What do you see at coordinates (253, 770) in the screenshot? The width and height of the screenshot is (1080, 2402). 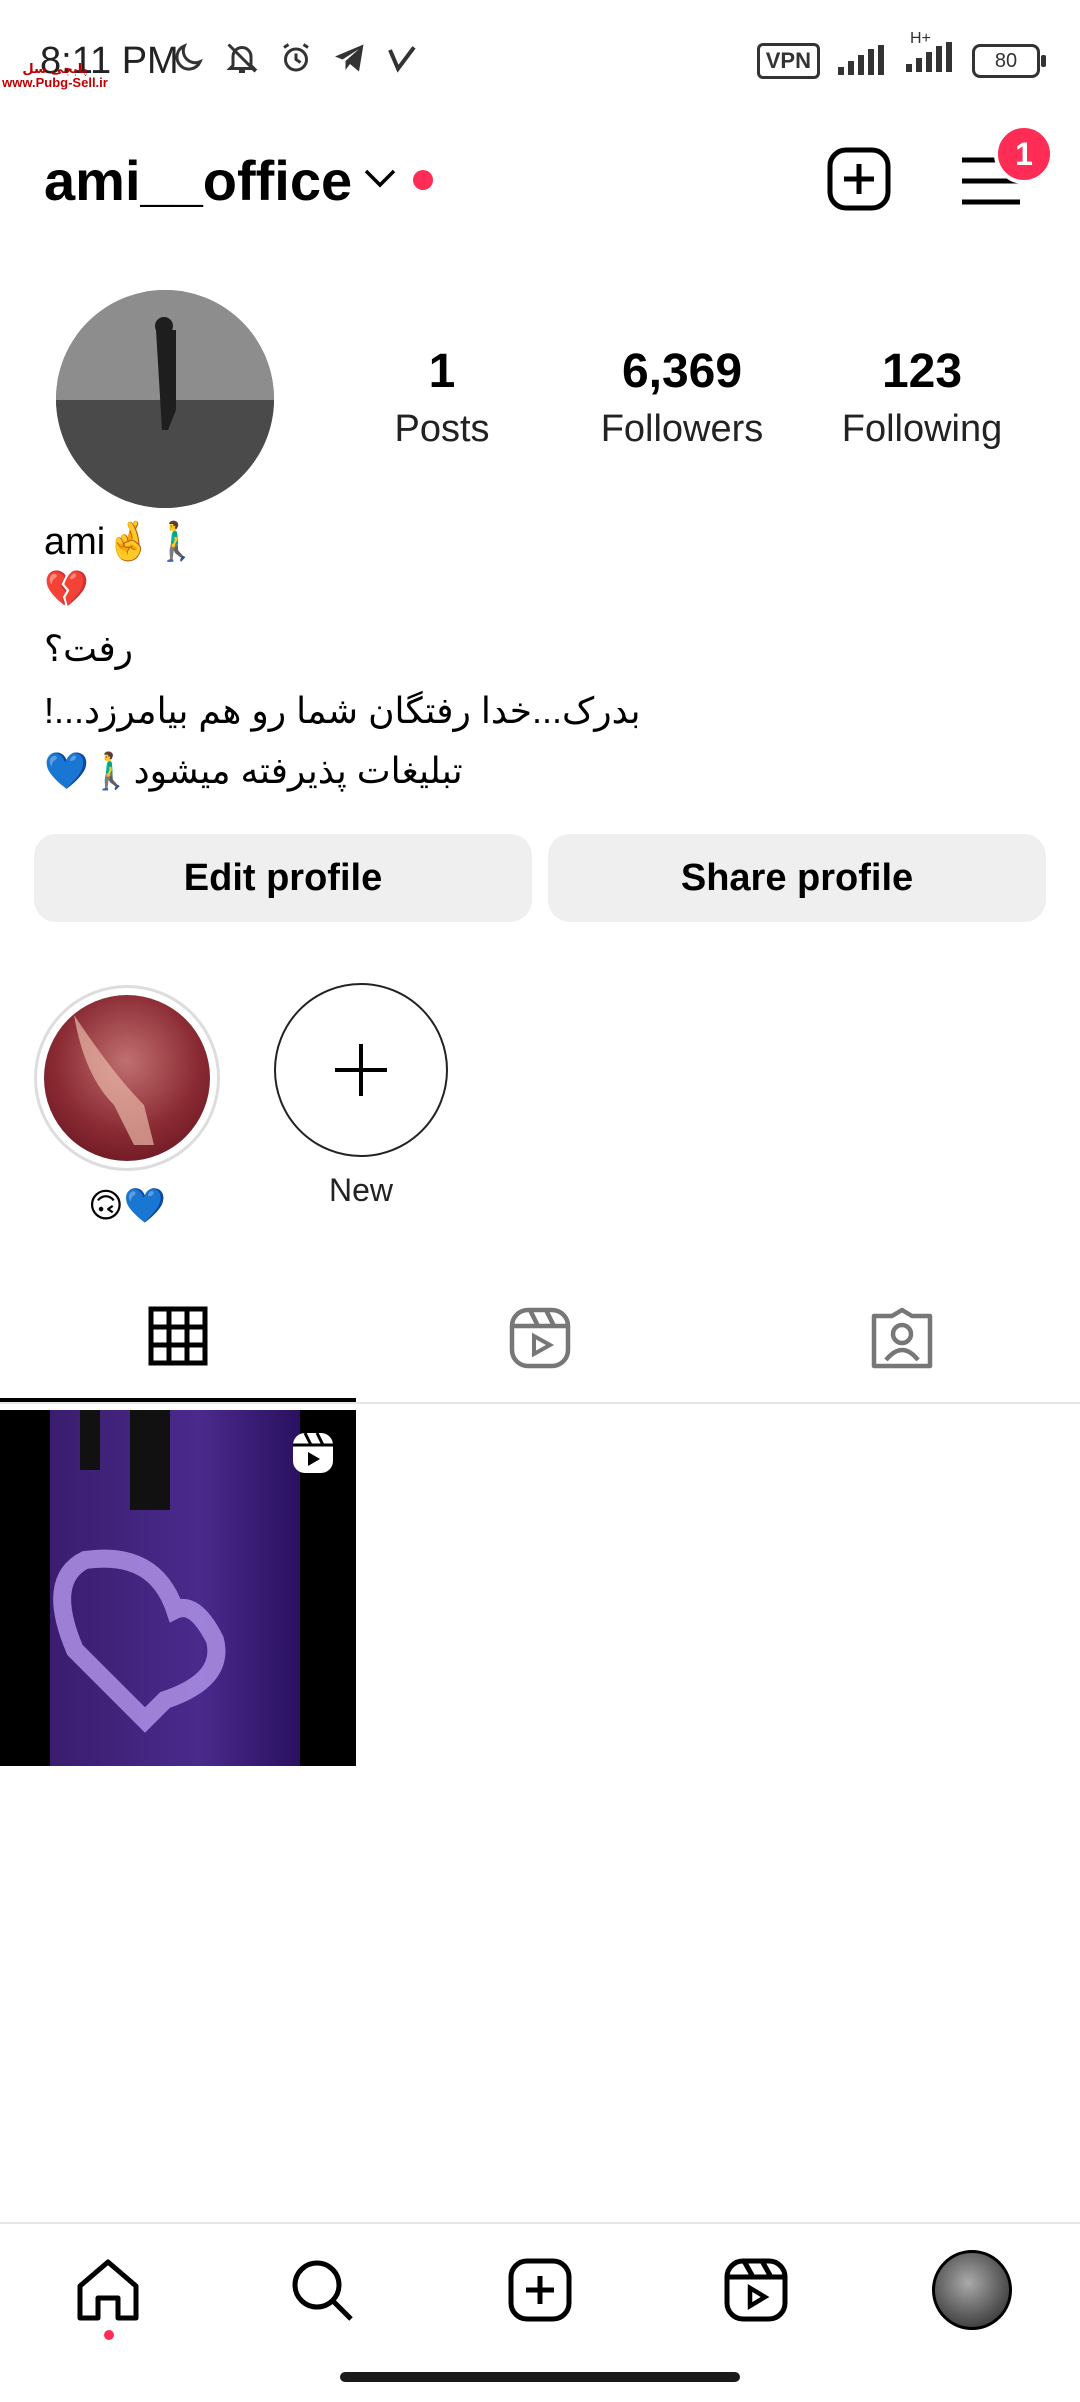 I see `bio-line: تبلیغات پذیرفته میشود🚶‍♂️💙` at bounding box center [253, 770].